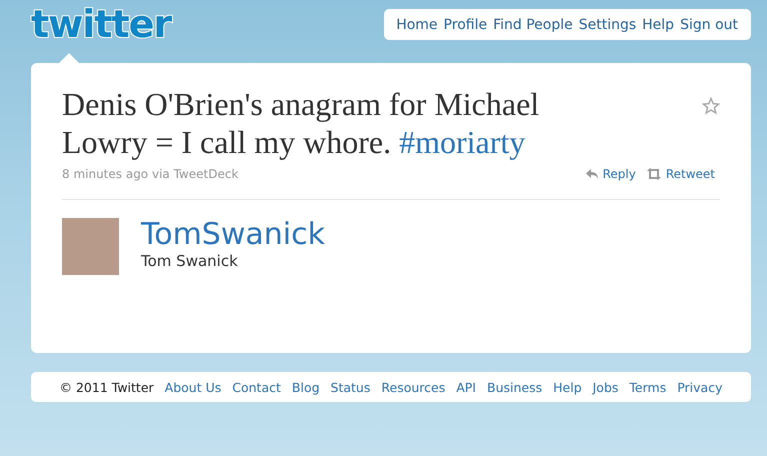 This screenshot has width=767, height=456. Describe the element at coordinates (466, 25) in the screenshot. I see `nav-link: Profile` at that location.